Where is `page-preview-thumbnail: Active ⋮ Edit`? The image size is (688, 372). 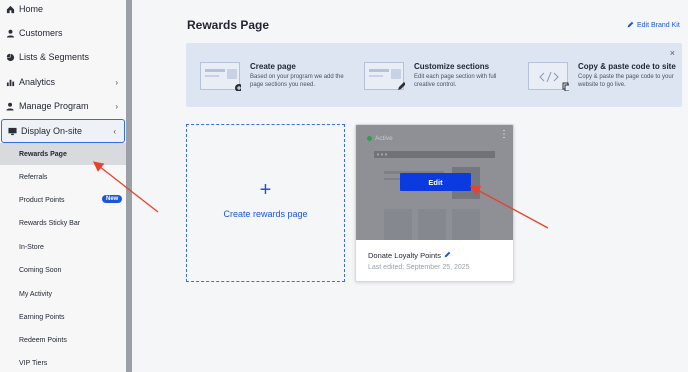
page-preview-thumbnail: Active ⋮ Edit is located at coordinates (434, 182).